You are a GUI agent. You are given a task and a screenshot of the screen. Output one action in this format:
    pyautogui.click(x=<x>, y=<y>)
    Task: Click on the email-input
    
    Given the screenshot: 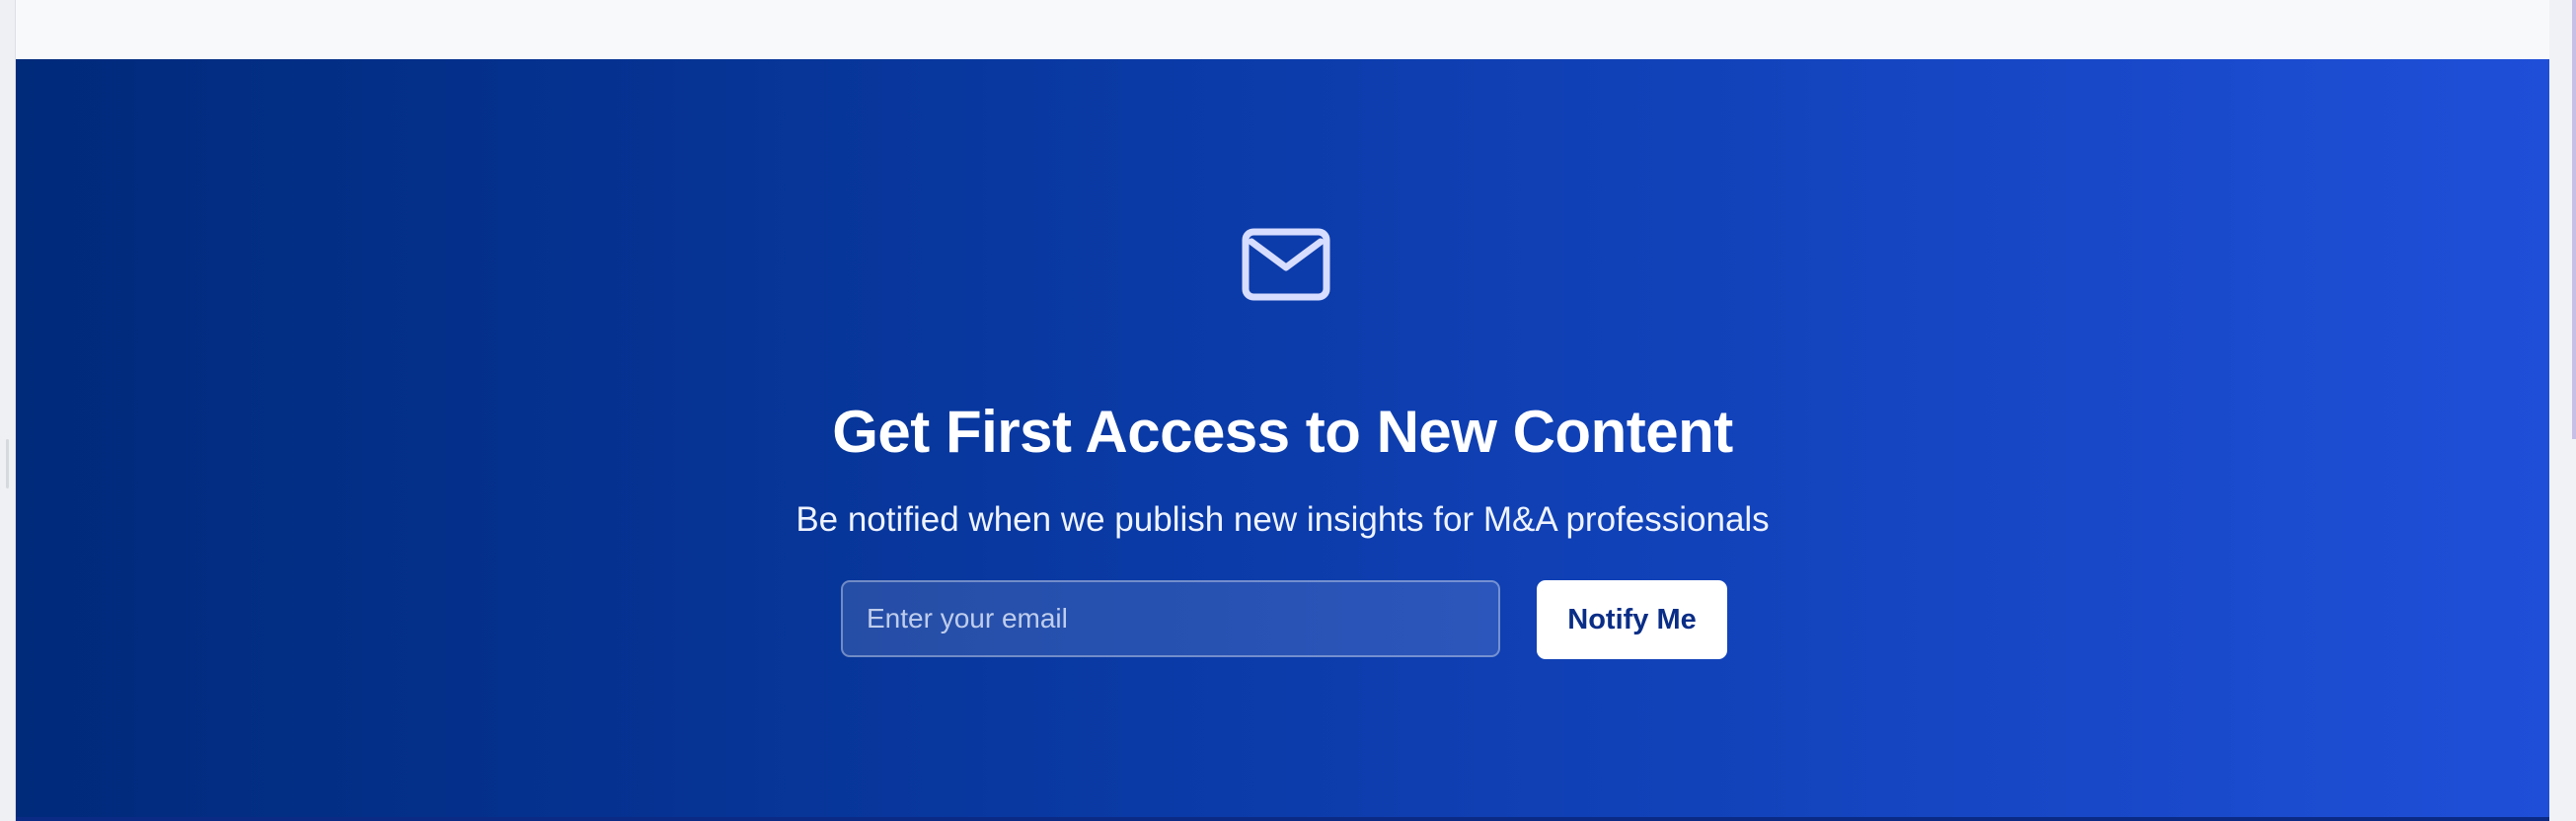 What is the action you would take?
    pyautogui.click(x=1170, y=618)
    